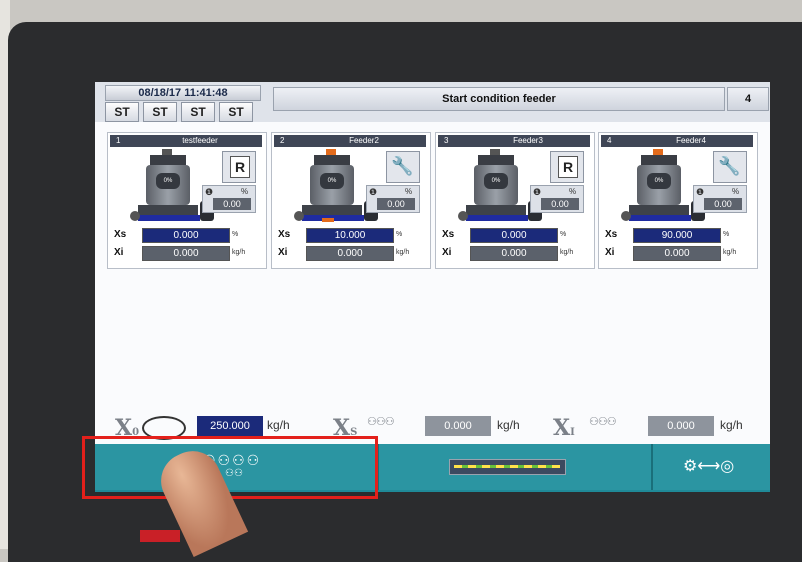  I want to click on page-number: 4, so click(748, 99).